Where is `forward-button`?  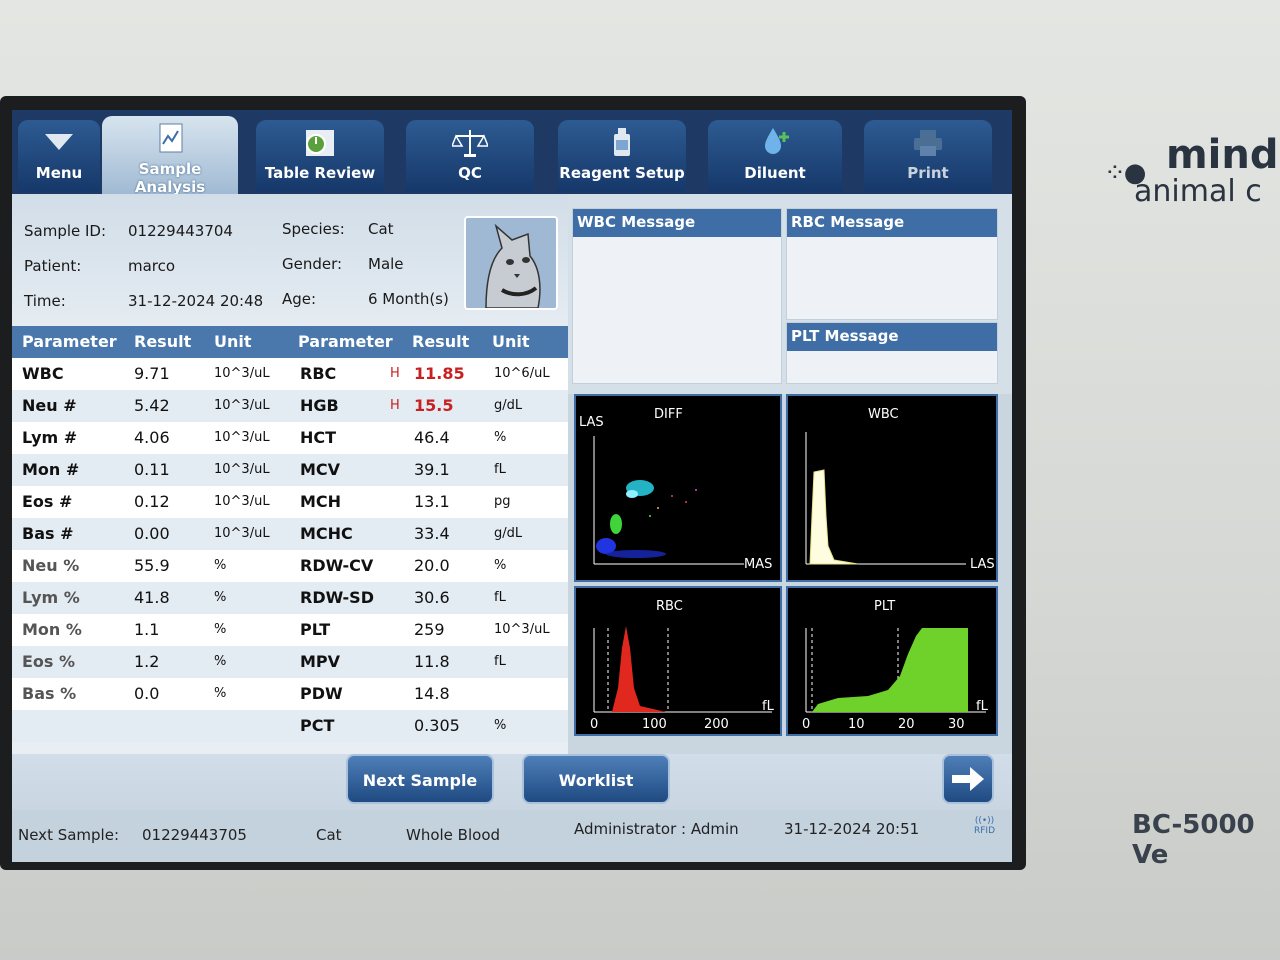 forward-button is located at coordinates (968, 779).